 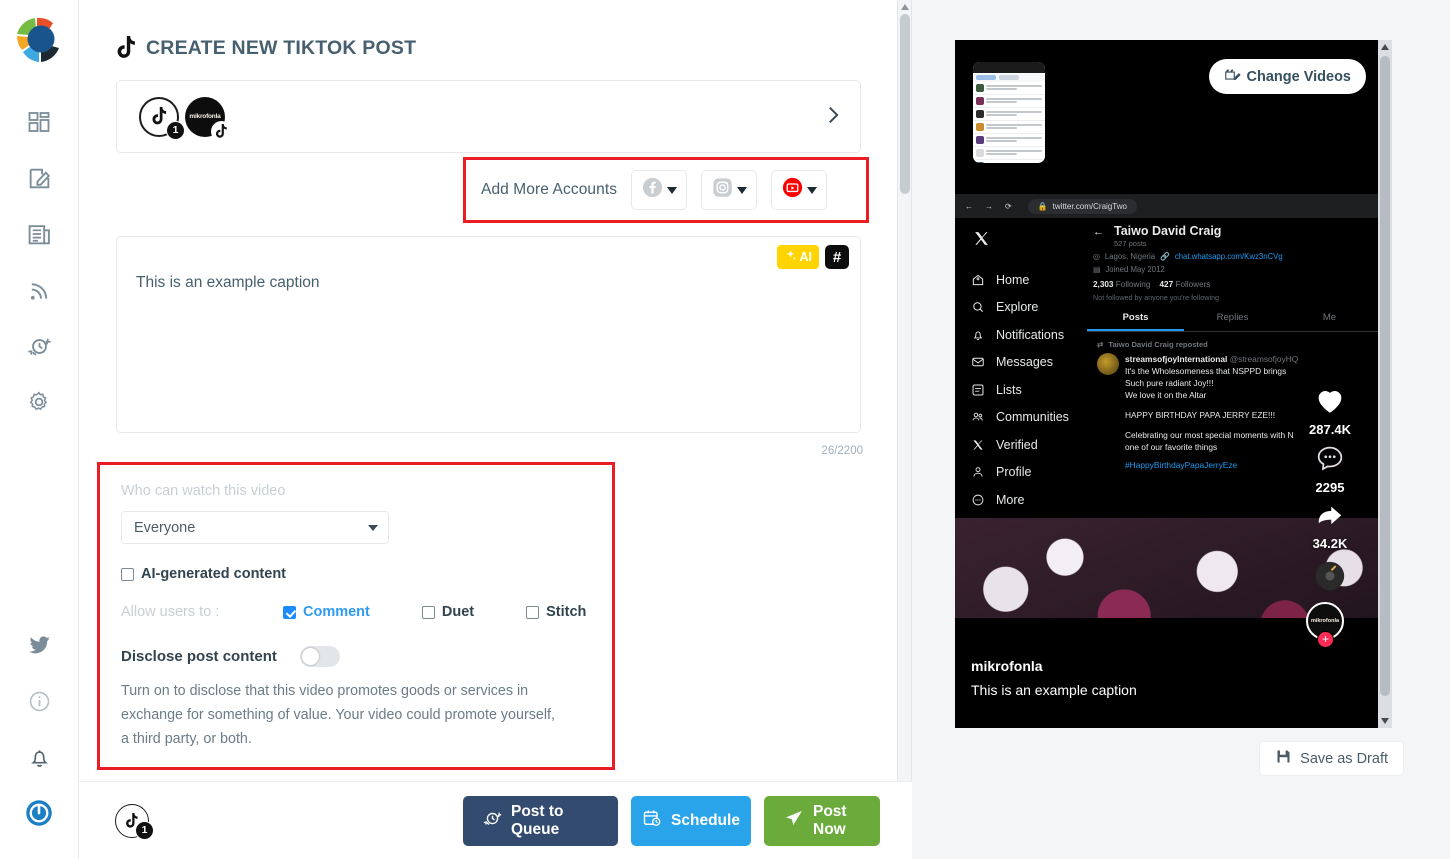 I want to click on footer-account-indicator: 1, so click(x=134, y=821).